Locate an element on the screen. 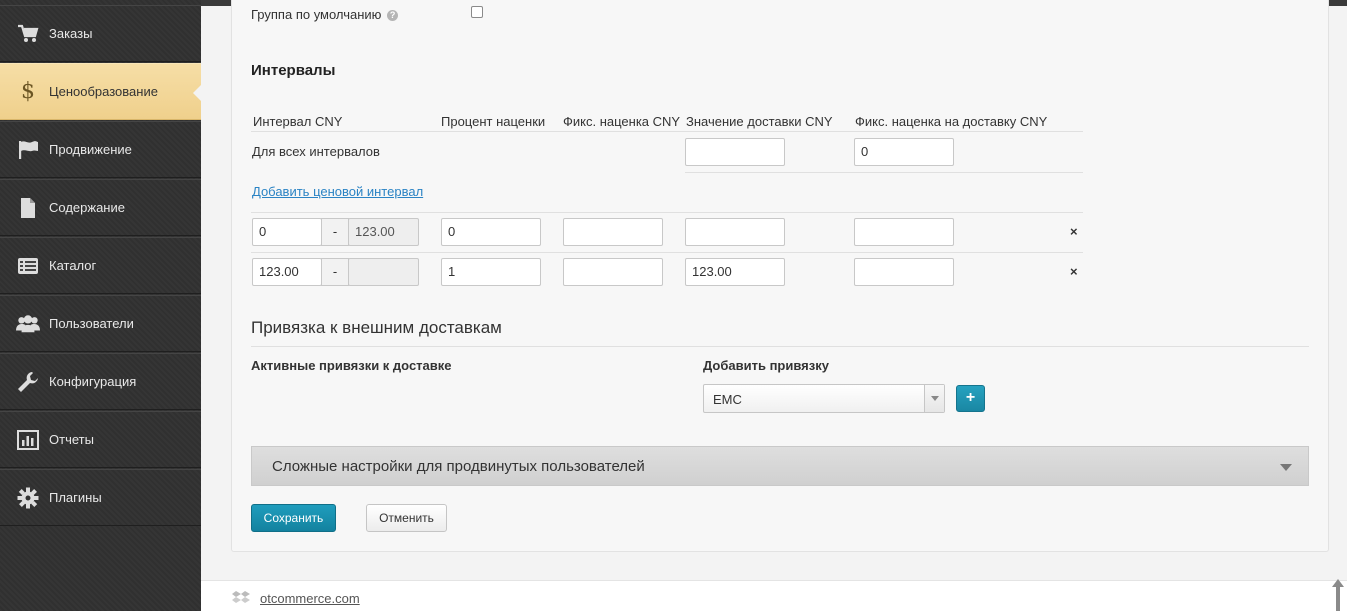 The height and width of the screenshot is (611, 1347). sidebar-item-orders: Заказы is located at coordinates (100, 33).